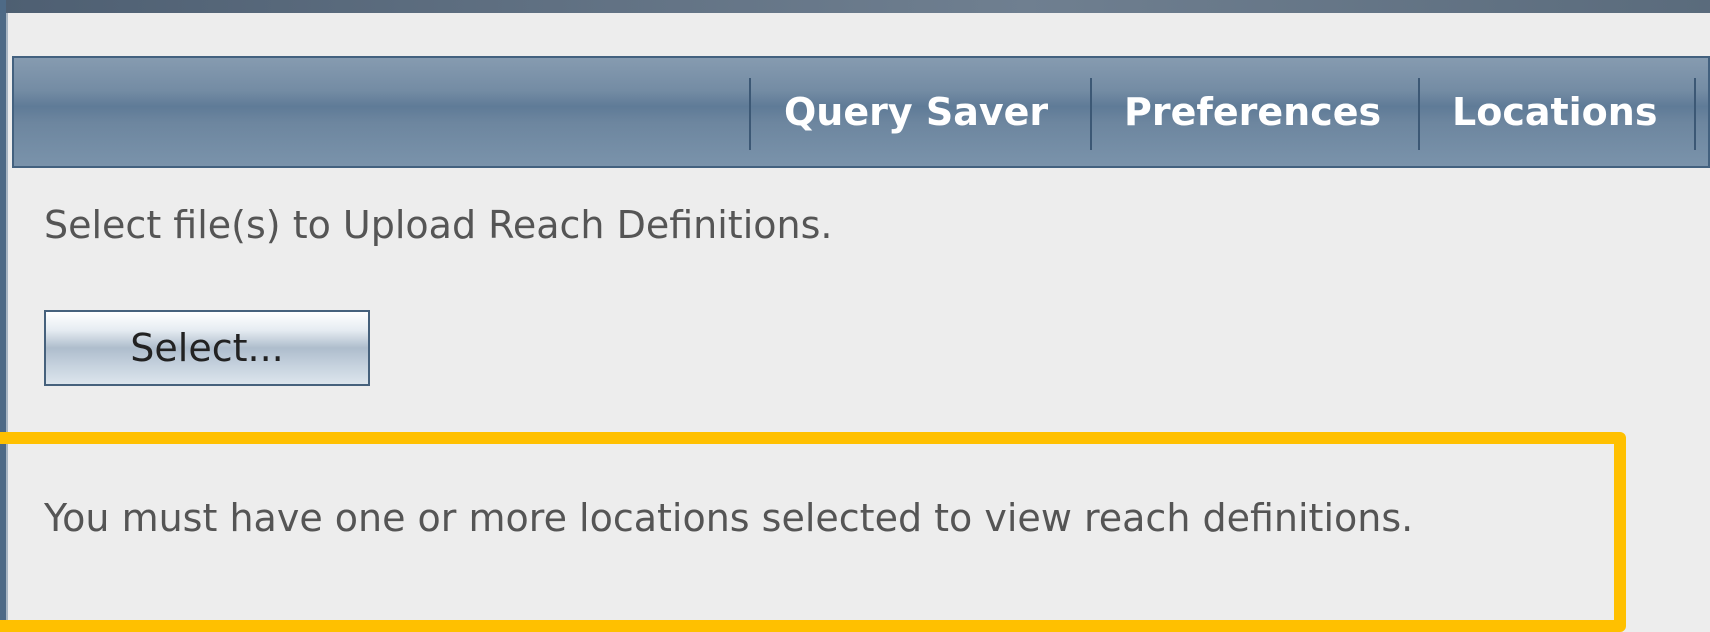 The image size is (1710, 632). I want to click on nav-item-locations: Locations, so click(1554, 112).